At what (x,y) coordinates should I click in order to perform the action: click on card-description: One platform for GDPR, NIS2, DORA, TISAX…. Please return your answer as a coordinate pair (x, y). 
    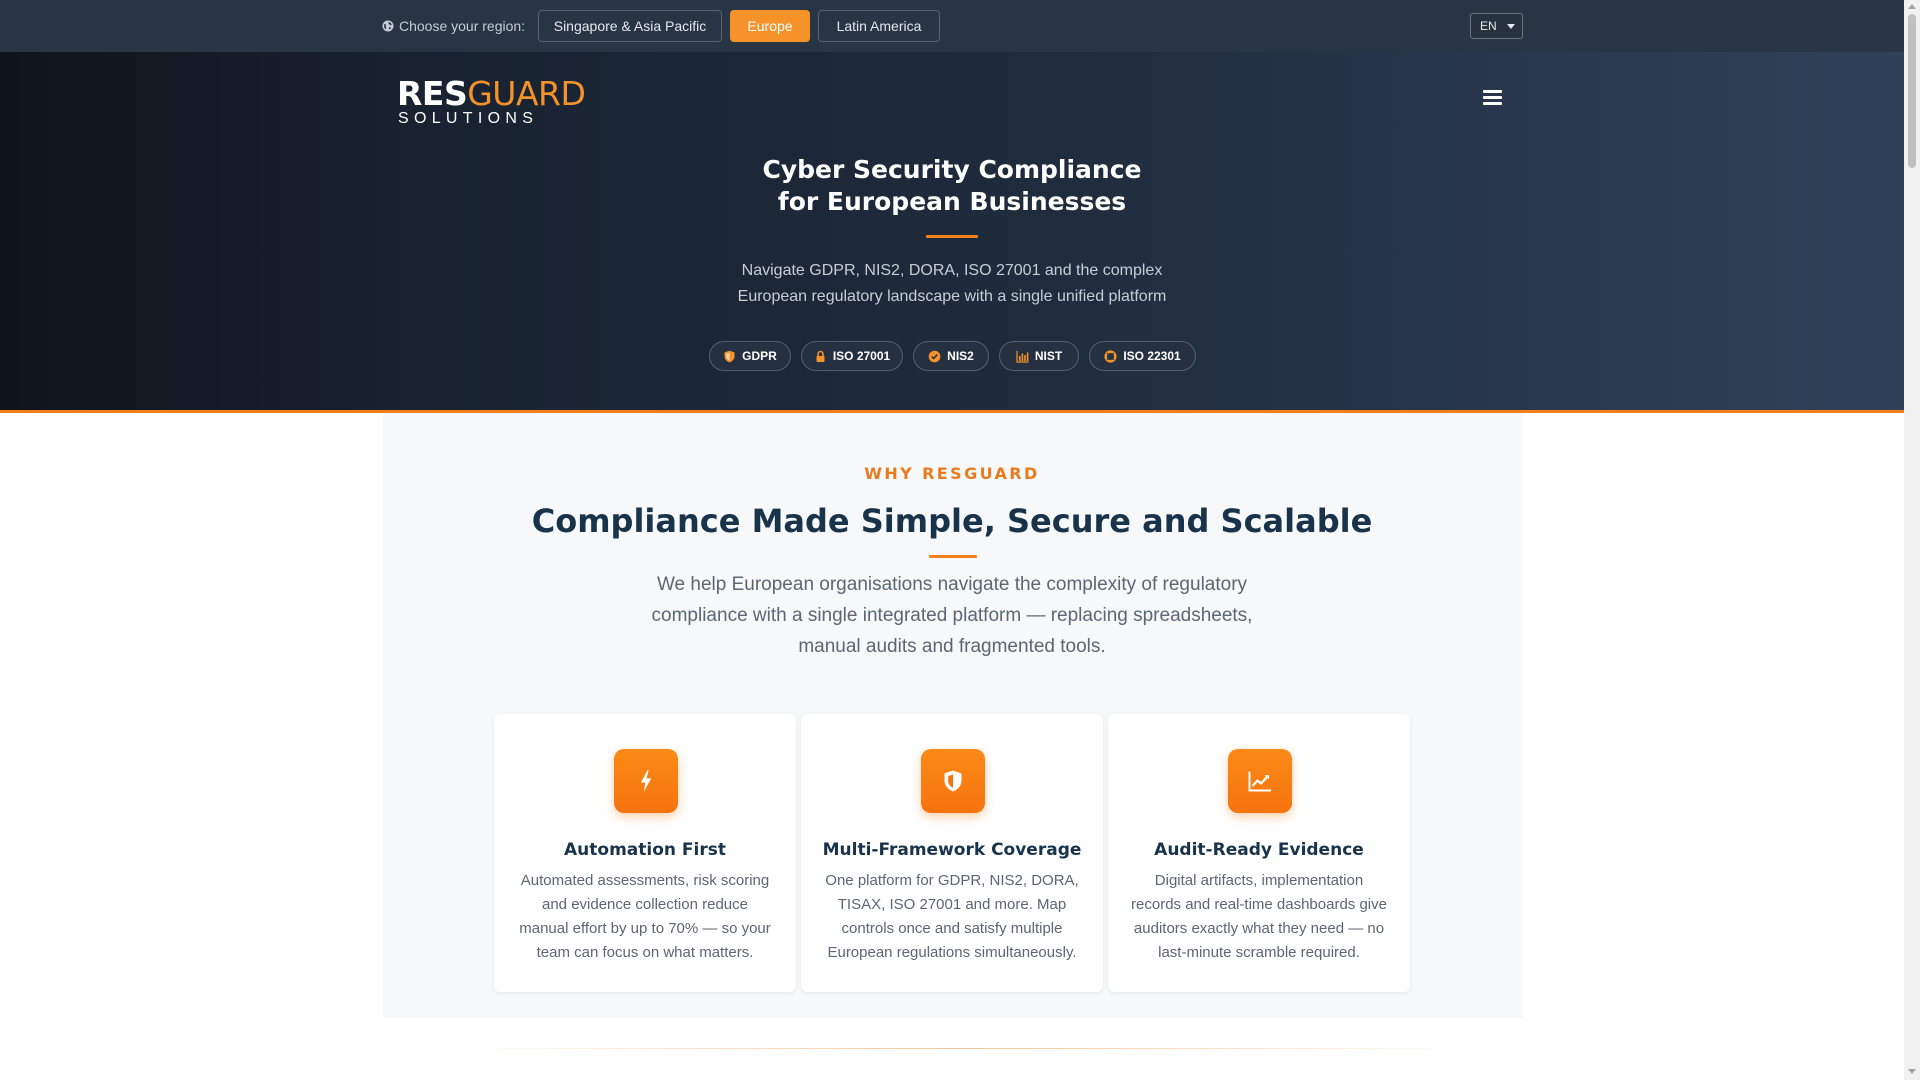
    Looking at the image, I should click on (952, 917).